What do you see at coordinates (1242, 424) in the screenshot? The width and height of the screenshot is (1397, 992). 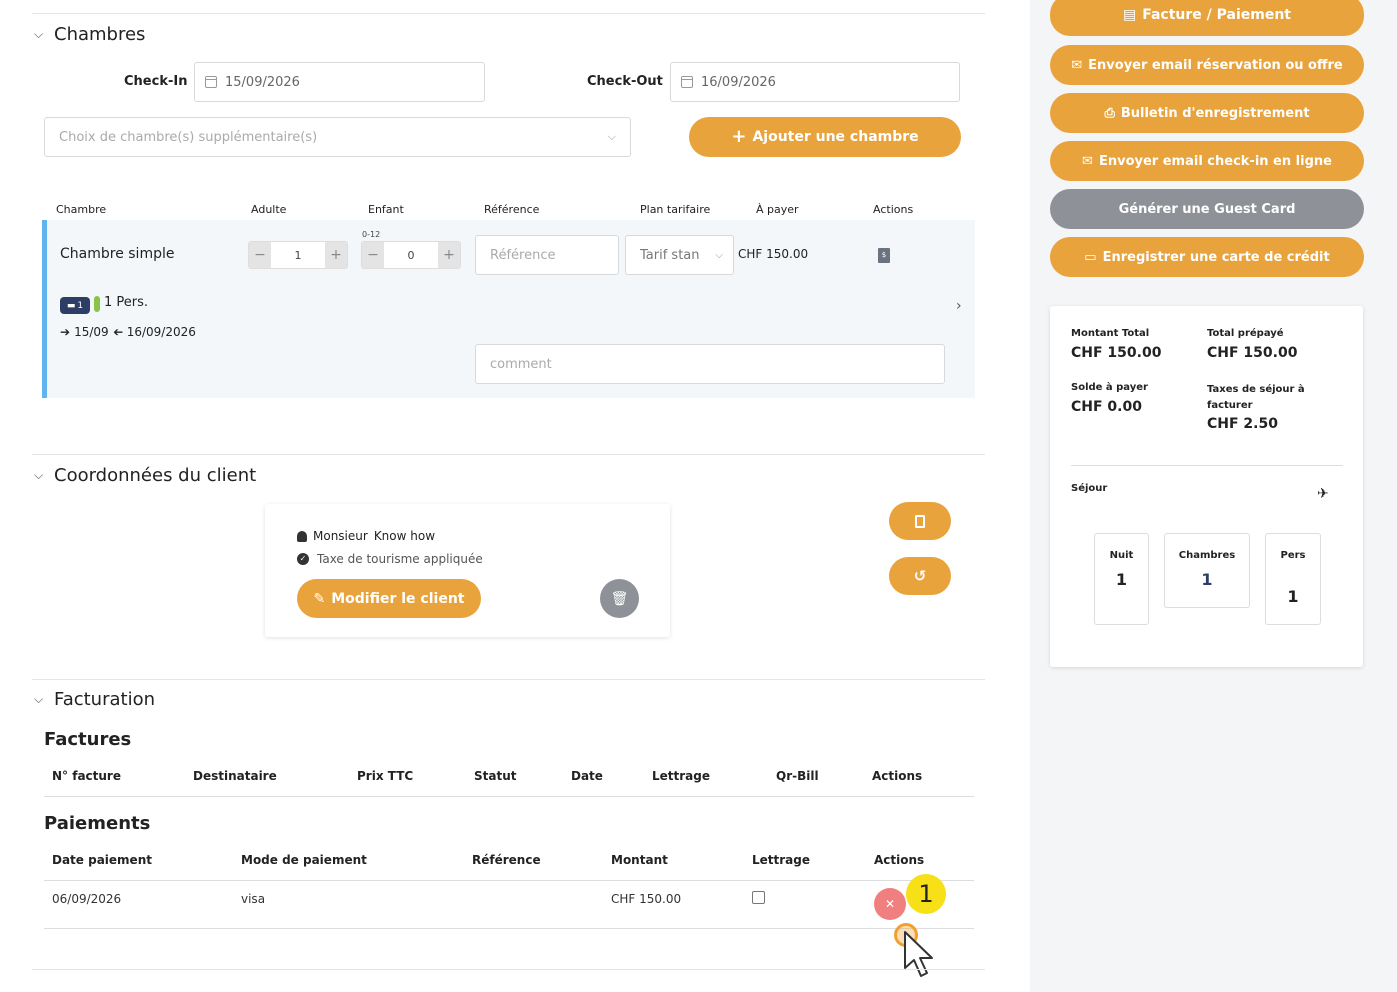 I see `tax-value: CHF 2.50` at bounding box center [1242, 424].